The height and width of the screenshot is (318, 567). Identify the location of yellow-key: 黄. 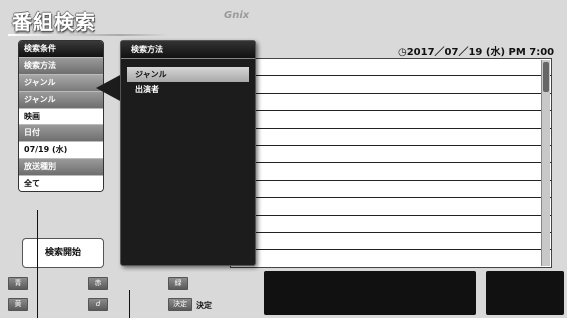
(18, 304).